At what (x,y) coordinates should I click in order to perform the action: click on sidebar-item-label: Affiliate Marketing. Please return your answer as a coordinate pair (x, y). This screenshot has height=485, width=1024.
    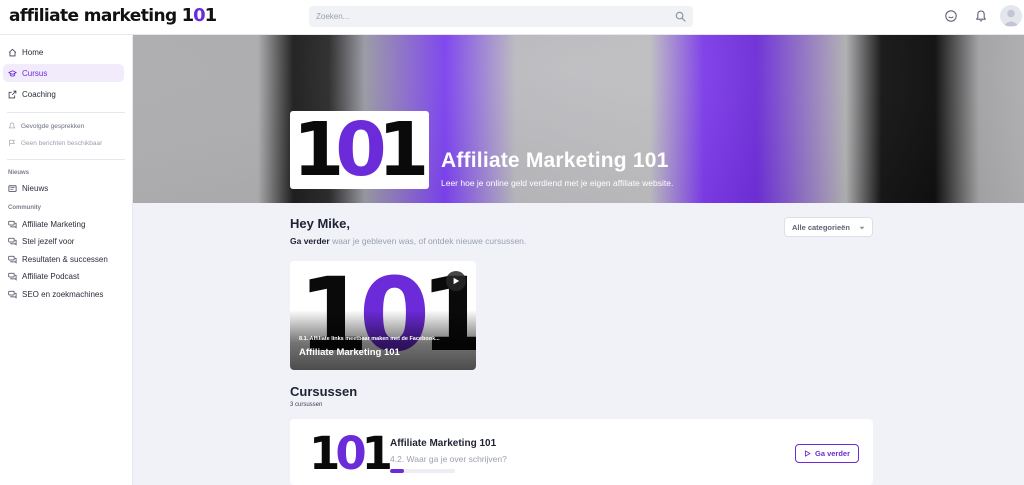
    Looking at the image, I should click on (54, 224).